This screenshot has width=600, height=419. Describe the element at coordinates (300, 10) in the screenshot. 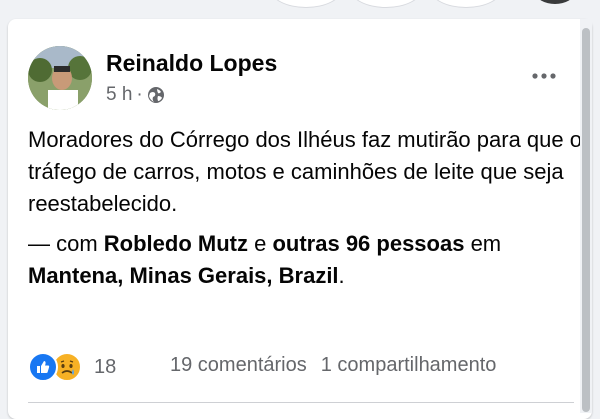

I see `top-strip` at that location.